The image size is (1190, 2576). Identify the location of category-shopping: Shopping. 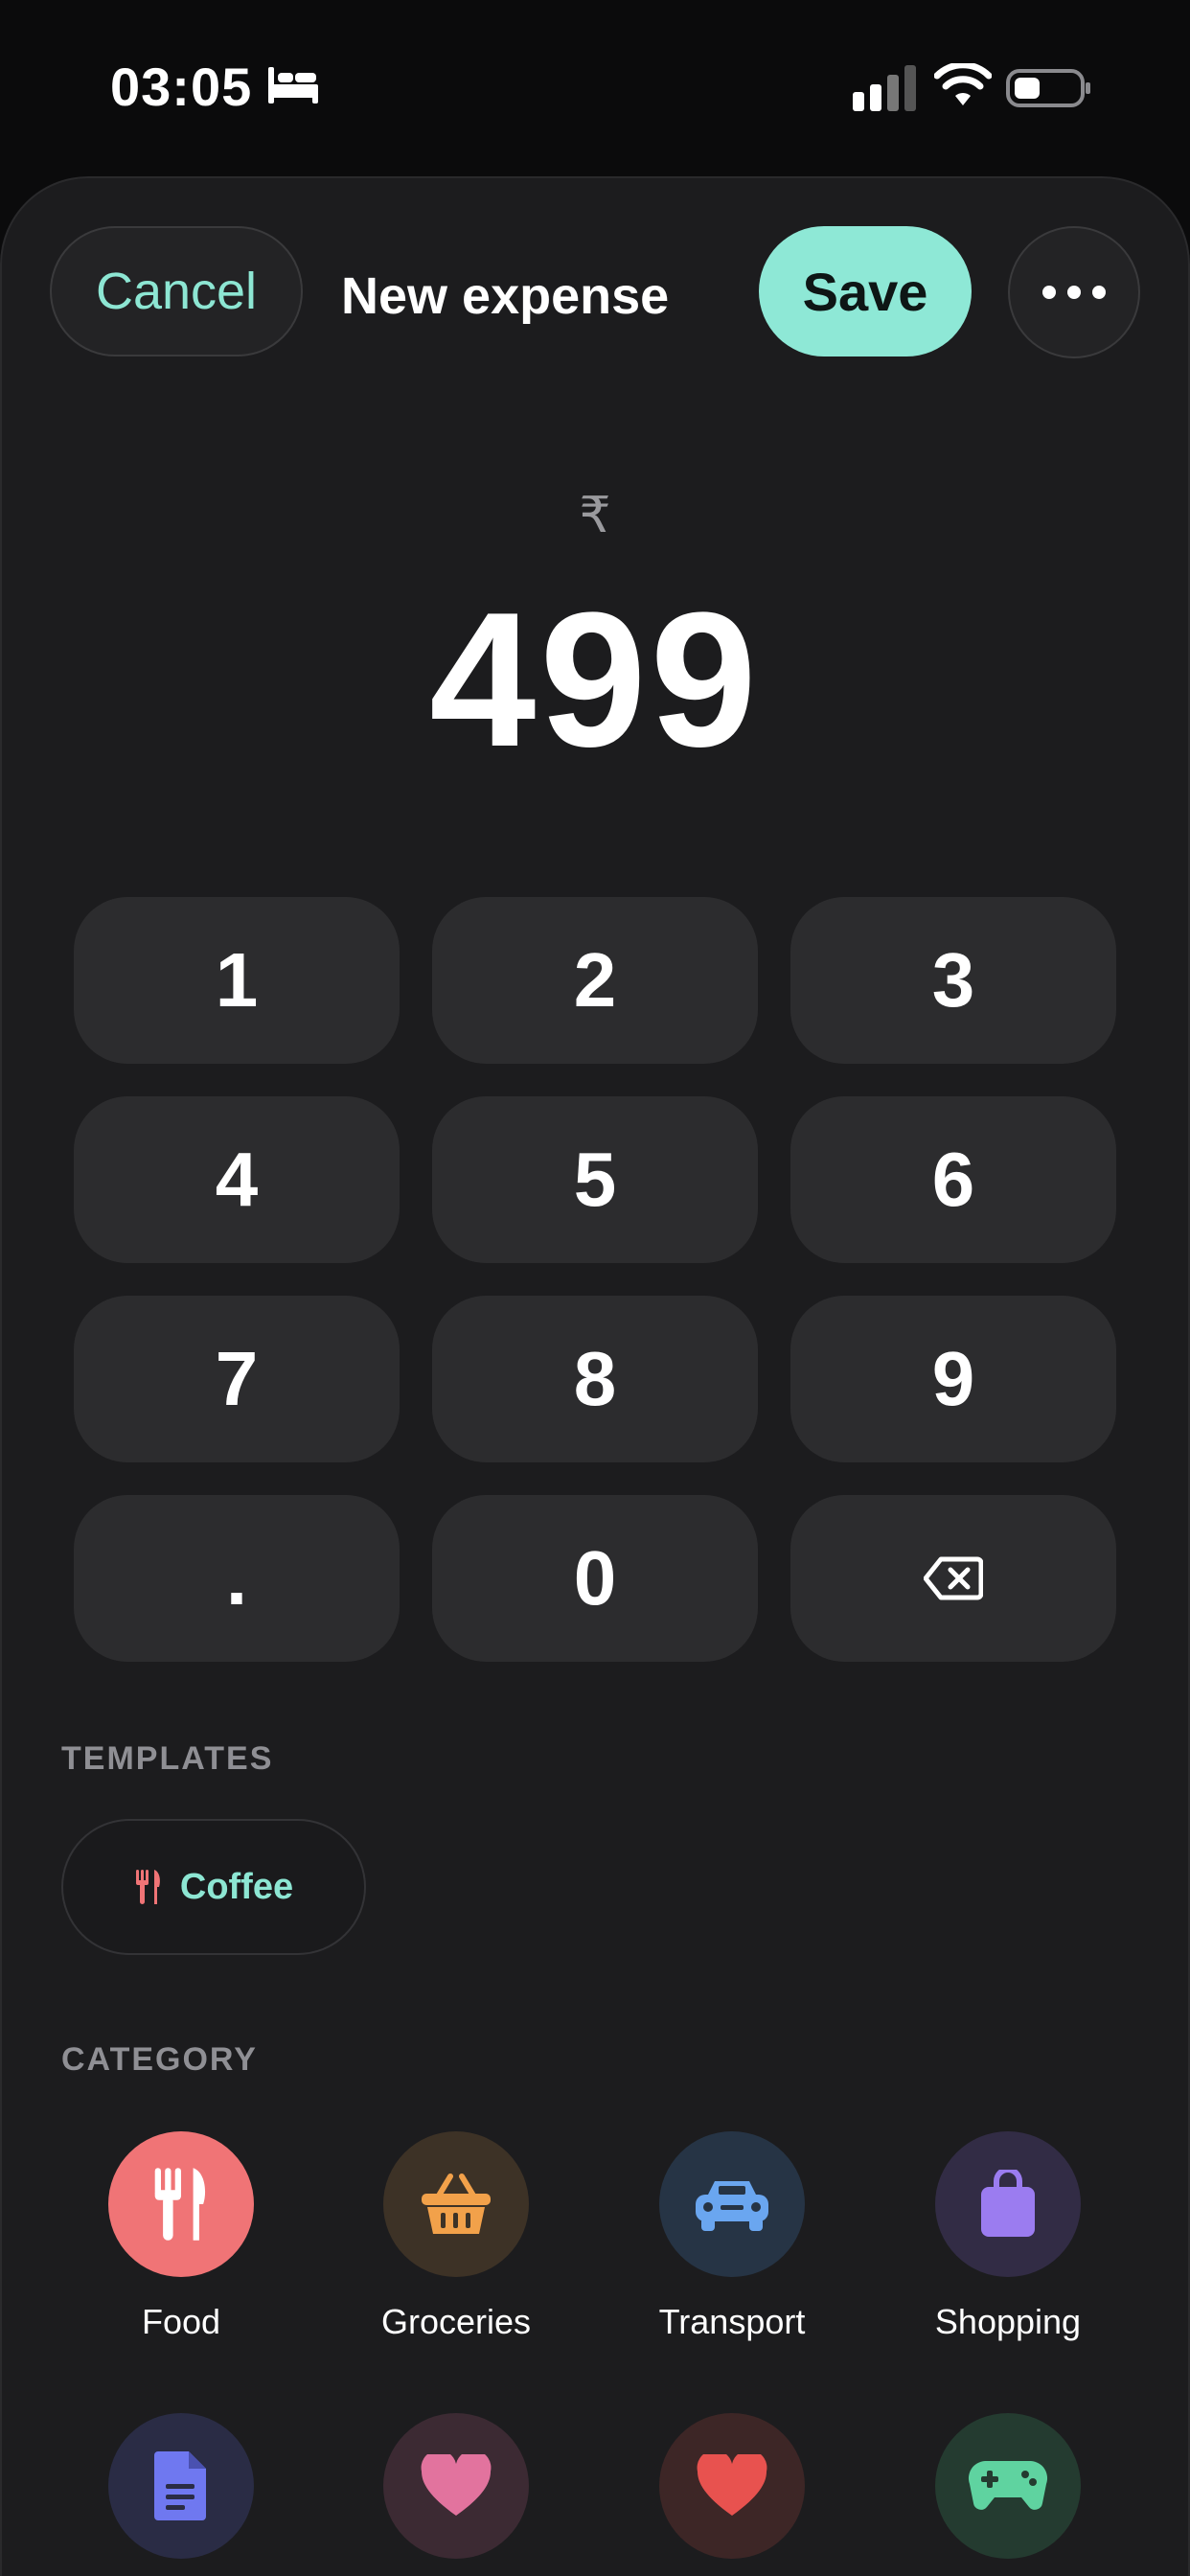
(1008, 2236).